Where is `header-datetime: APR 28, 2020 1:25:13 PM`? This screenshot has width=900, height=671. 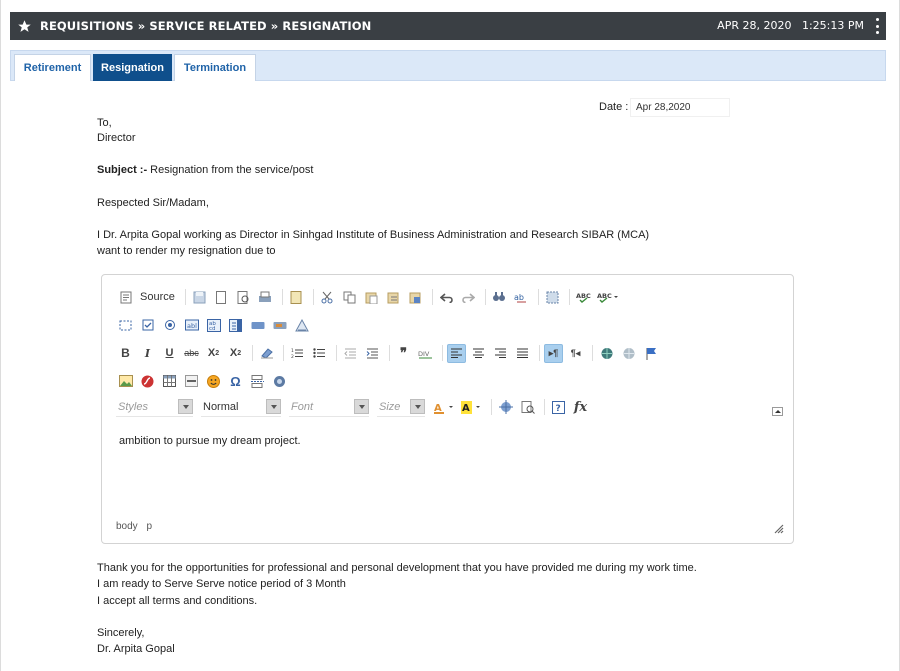
header-datetime: APR 28, 2020 1:25:13 PM is located at coordinates (790, 25).